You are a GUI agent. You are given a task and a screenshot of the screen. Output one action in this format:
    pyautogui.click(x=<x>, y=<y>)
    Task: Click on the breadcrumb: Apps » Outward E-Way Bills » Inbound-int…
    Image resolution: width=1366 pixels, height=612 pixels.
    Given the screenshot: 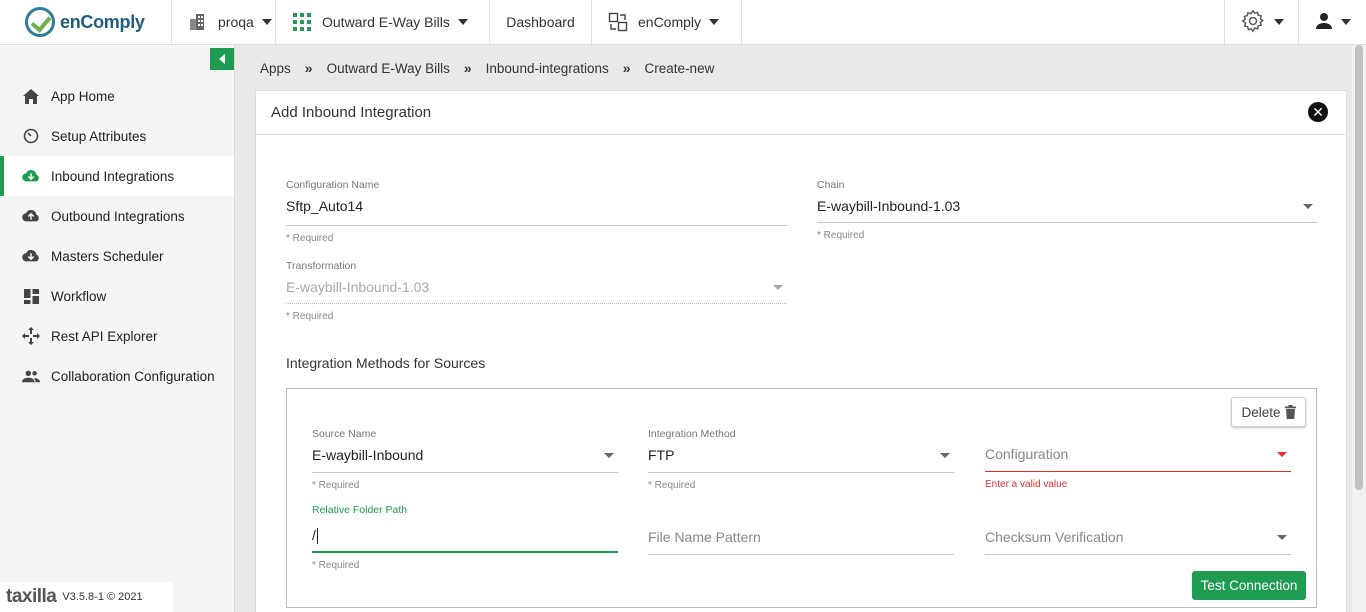 What is the action you would take?
    pyautogui.click(x=487, y=68)
    